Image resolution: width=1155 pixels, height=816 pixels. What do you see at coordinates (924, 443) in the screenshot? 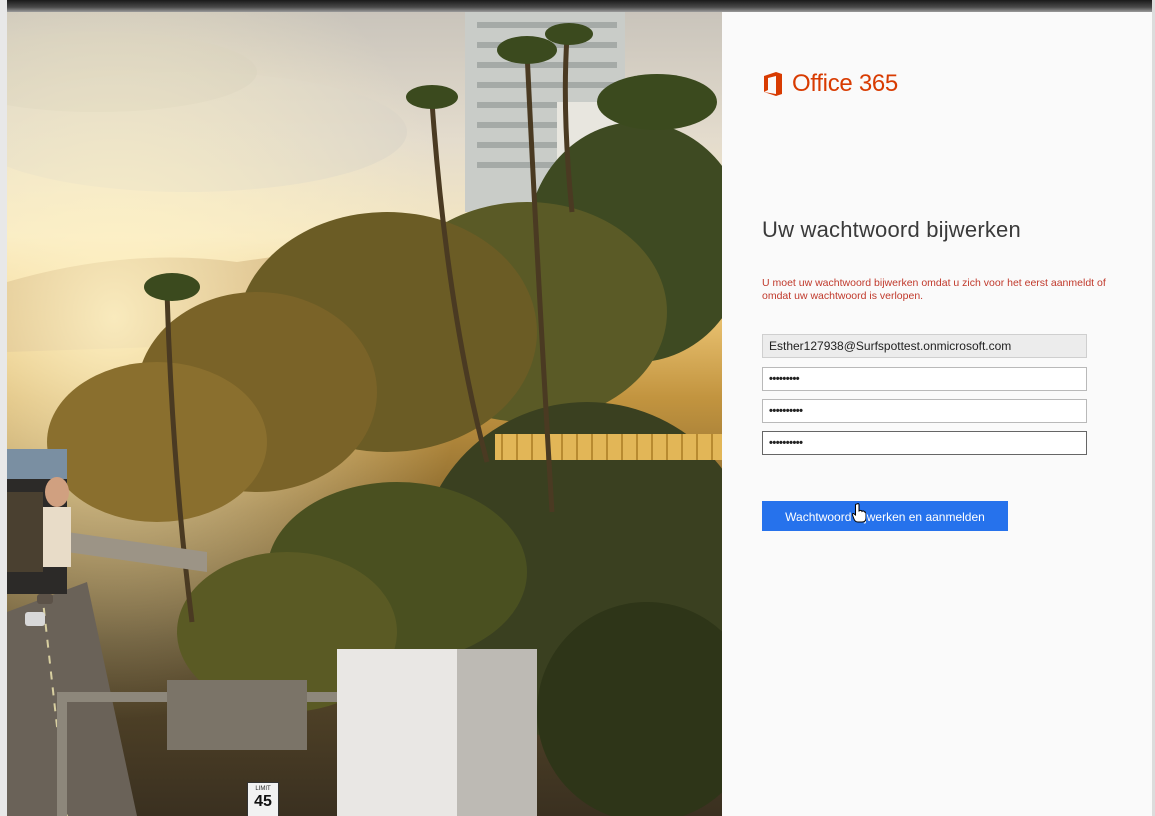
I see `confirm-password-field: ••••••••••` at bounding box center [924, 443].